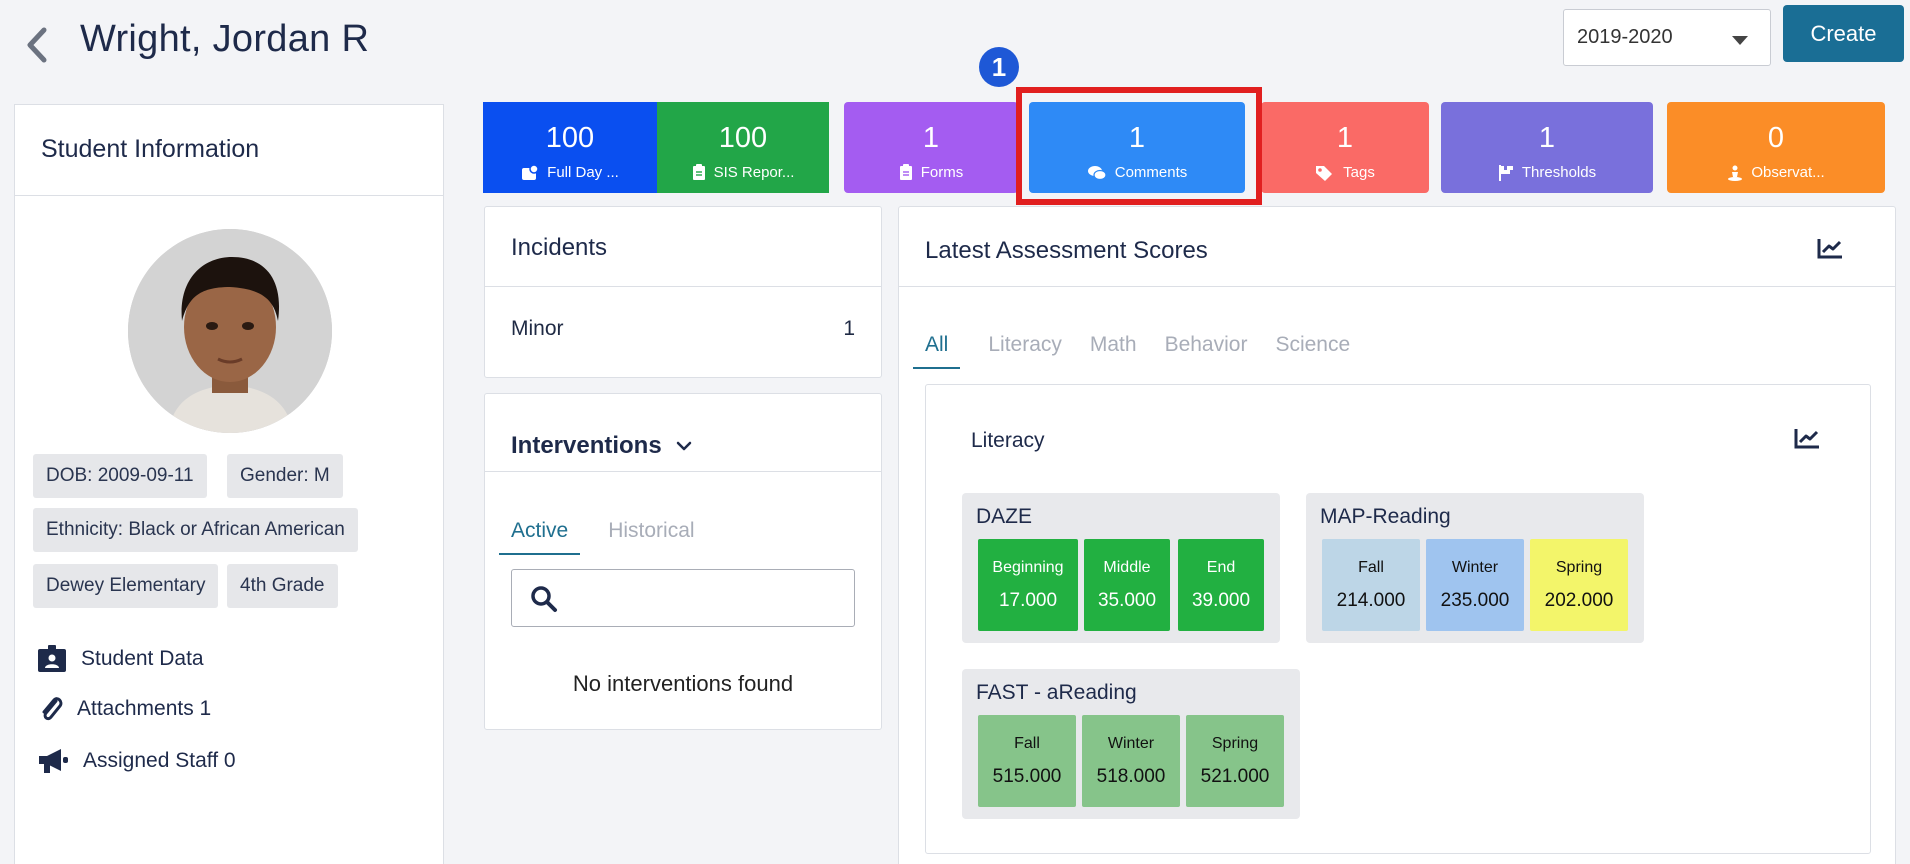 This screenshot has height=864, width=1910. Describe the element at coordinates (1312, 351) in the screenshot. I see `tab-science: Science` at that location.